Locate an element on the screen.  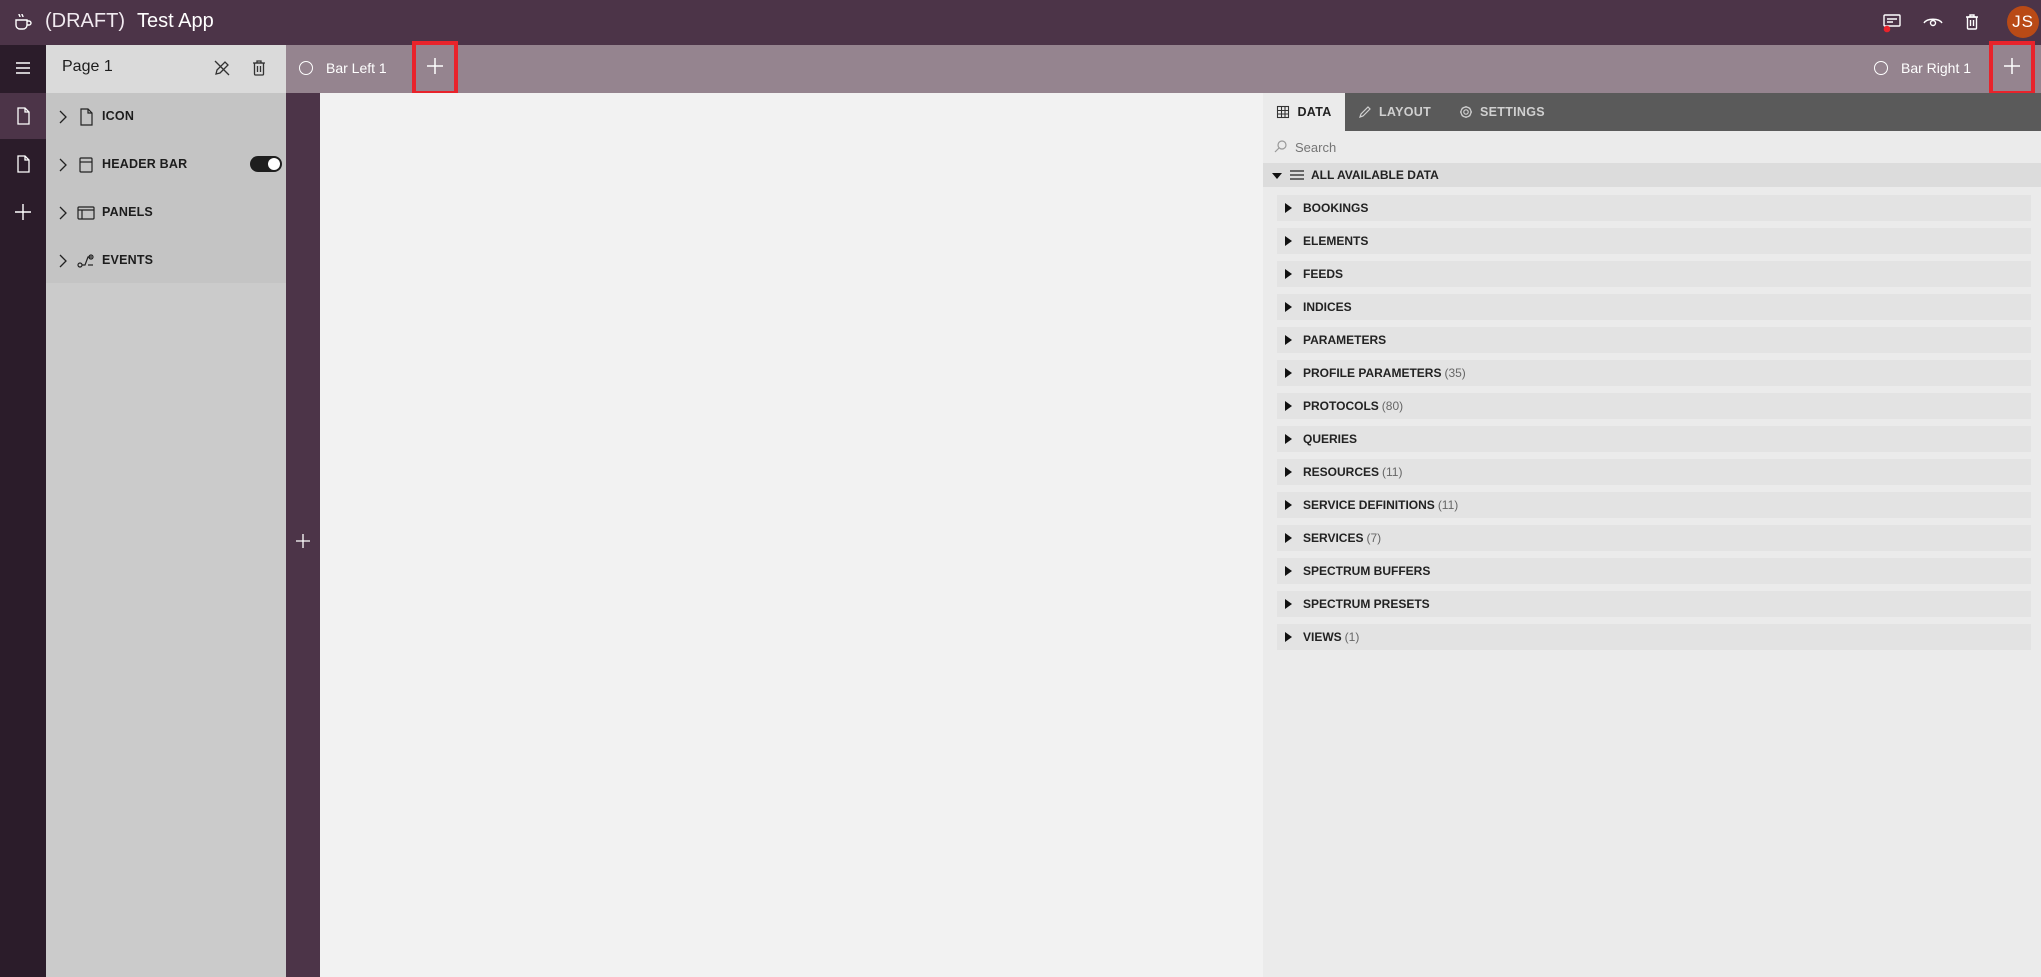
add-bar-left-button is located at coordinates (435, 68).